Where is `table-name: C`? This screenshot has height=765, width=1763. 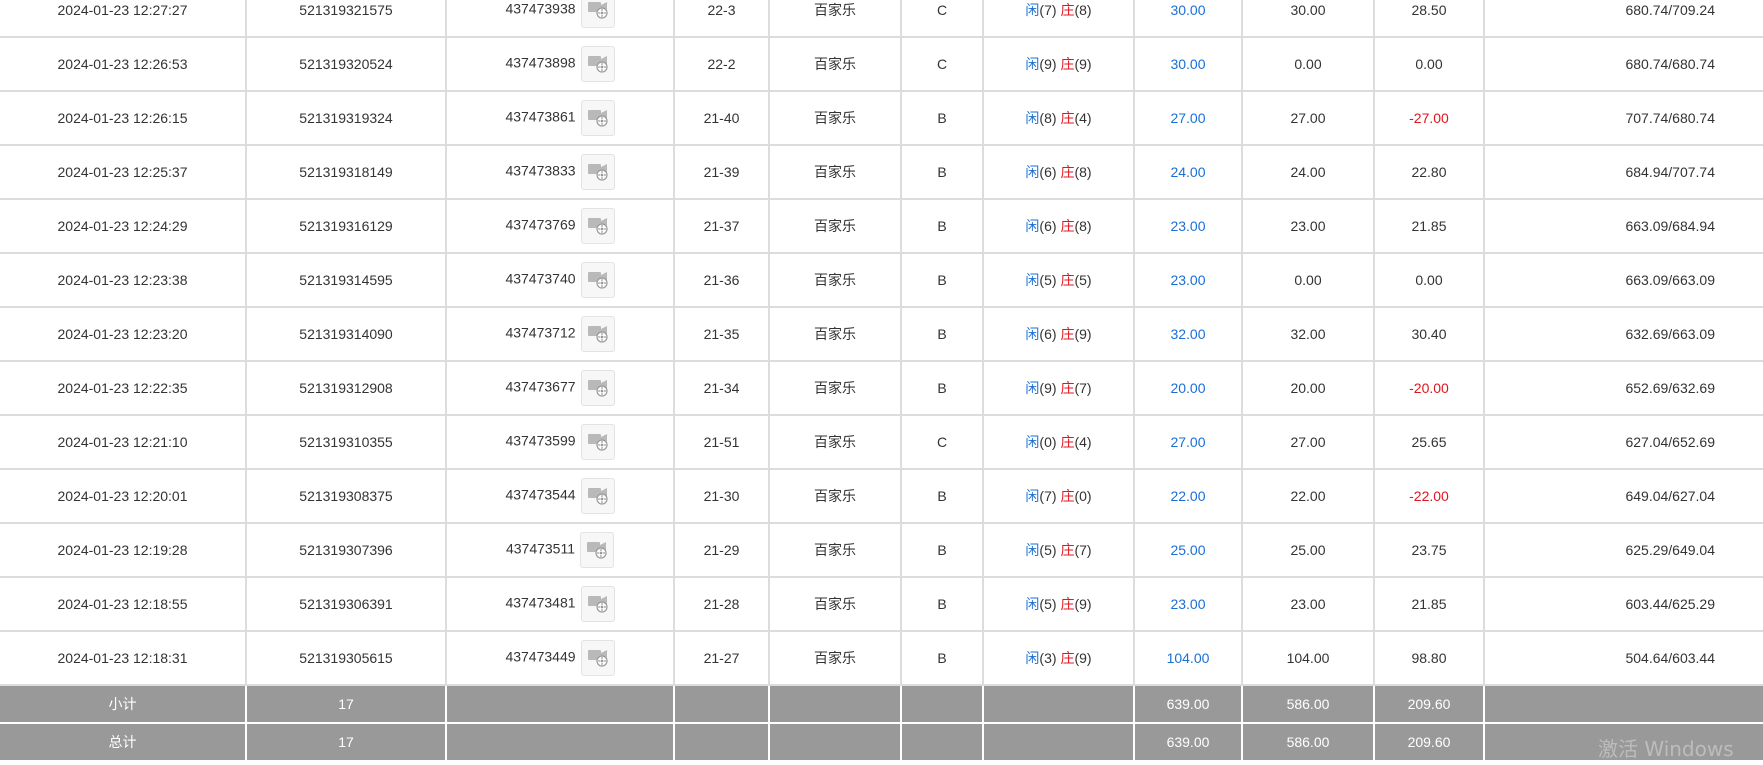
table-name: C is located at coordinates (942, 19).